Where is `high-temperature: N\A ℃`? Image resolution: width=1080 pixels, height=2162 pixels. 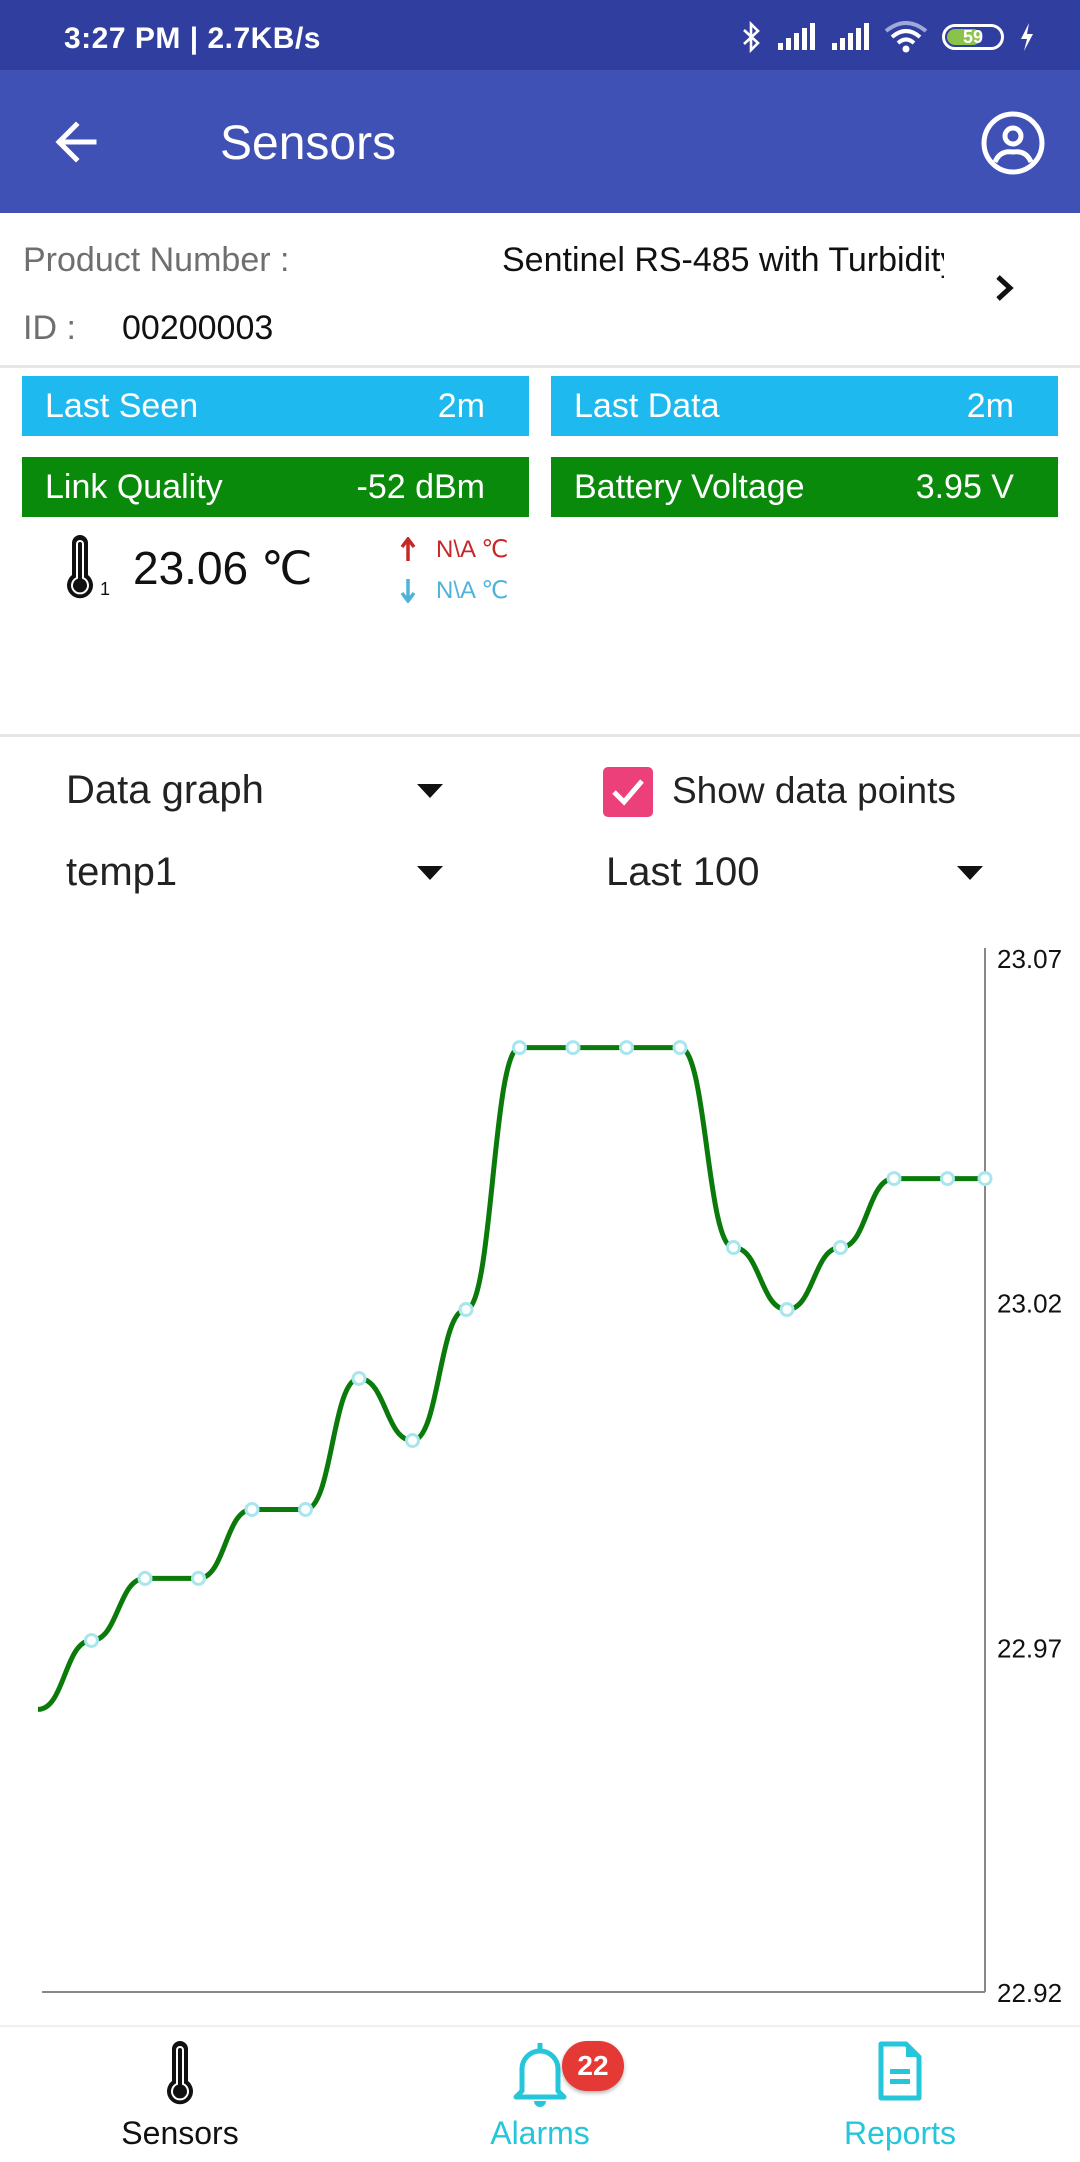
high-temperature: N\A ℃ is located at coordinates (472, 549).